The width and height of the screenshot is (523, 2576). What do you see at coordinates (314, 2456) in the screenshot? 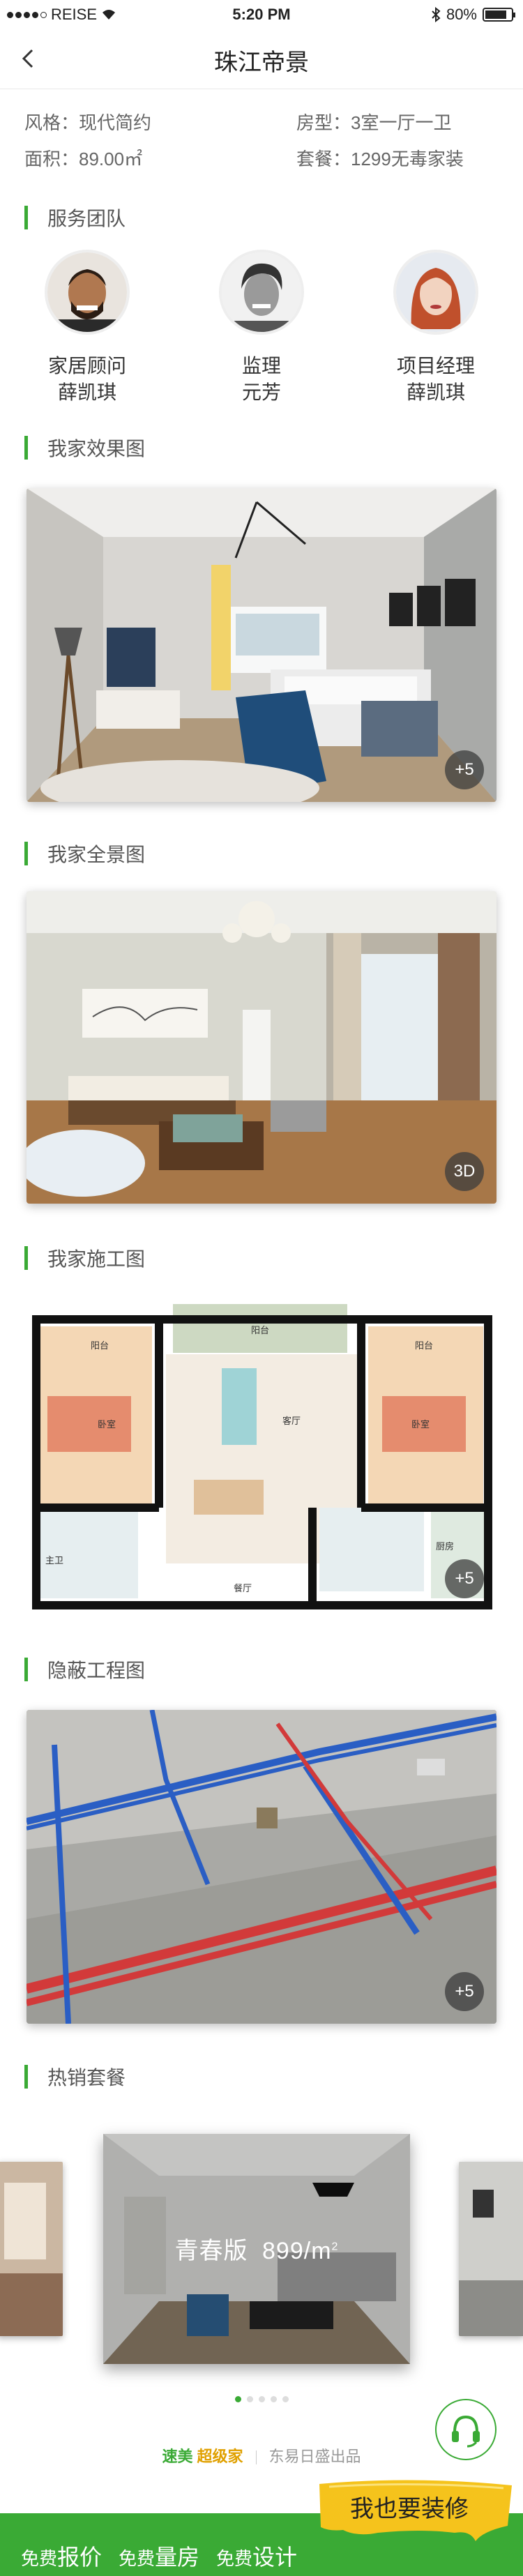
I see `brand-maker: 东易日盛出品` at bounding box center [314, 2456].